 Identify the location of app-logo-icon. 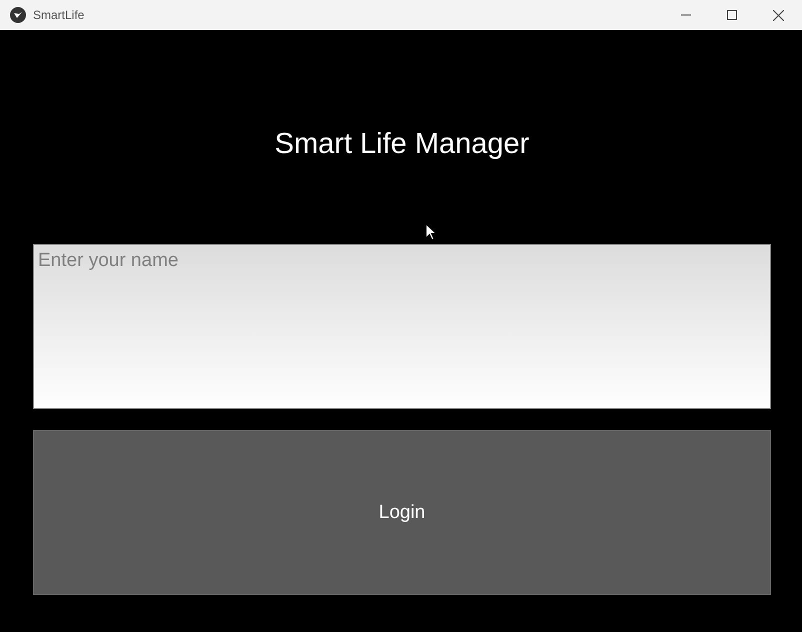
(18, 15).